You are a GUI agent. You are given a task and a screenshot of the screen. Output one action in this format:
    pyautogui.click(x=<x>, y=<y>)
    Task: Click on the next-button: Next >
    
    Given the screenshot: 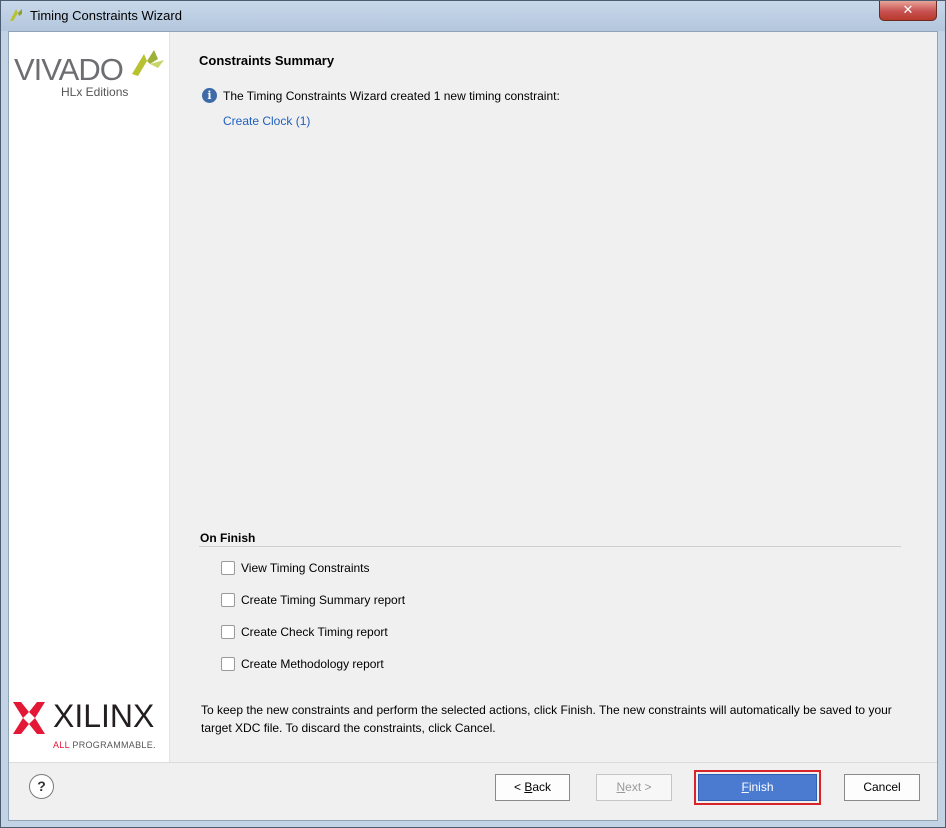 What is the action you would take?
    pyautogui.click(x=634, y=787)
    